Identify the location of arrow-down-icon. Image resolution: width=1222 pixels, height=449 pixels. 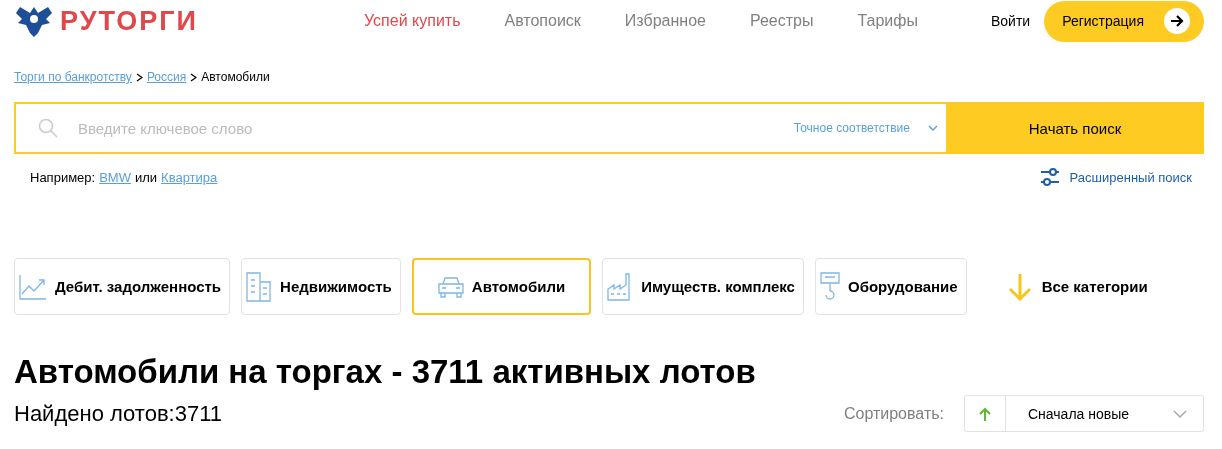
(1019, 286).